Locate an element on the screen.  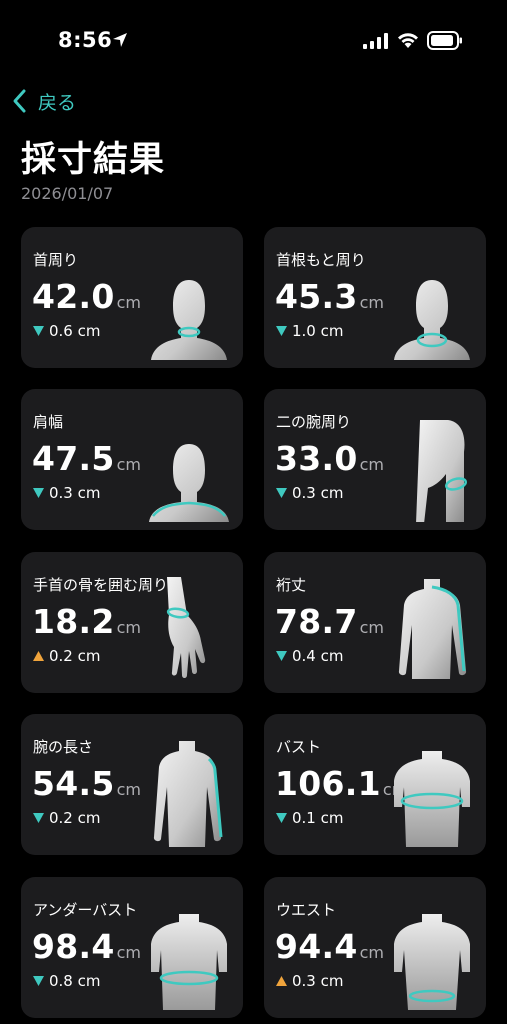
wrist-figure is located at coordinates (186, 627).